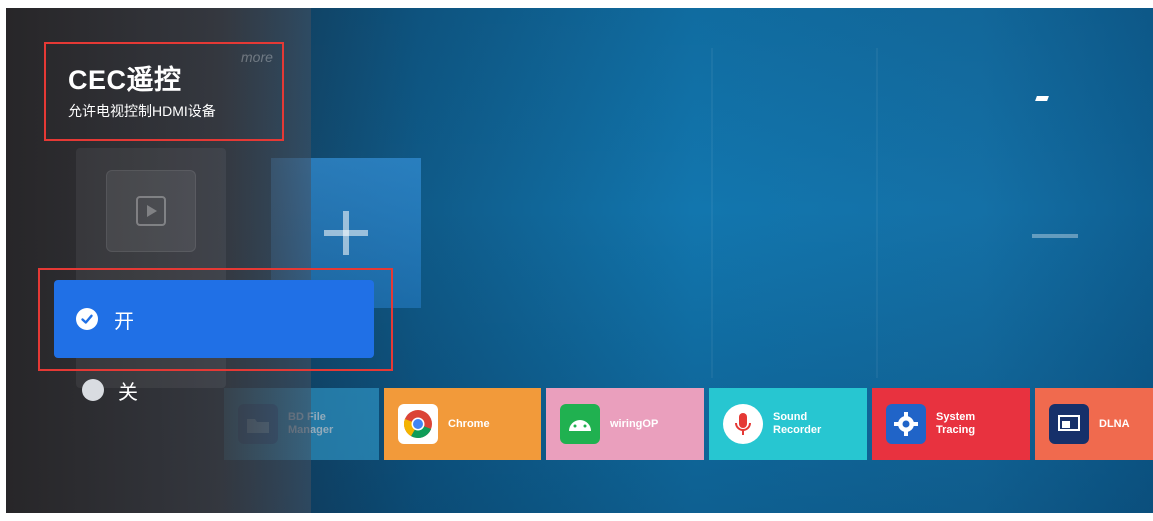 This screenshot has height=521, width=1153. I want to click on chrome-icon, so click(418, 424).